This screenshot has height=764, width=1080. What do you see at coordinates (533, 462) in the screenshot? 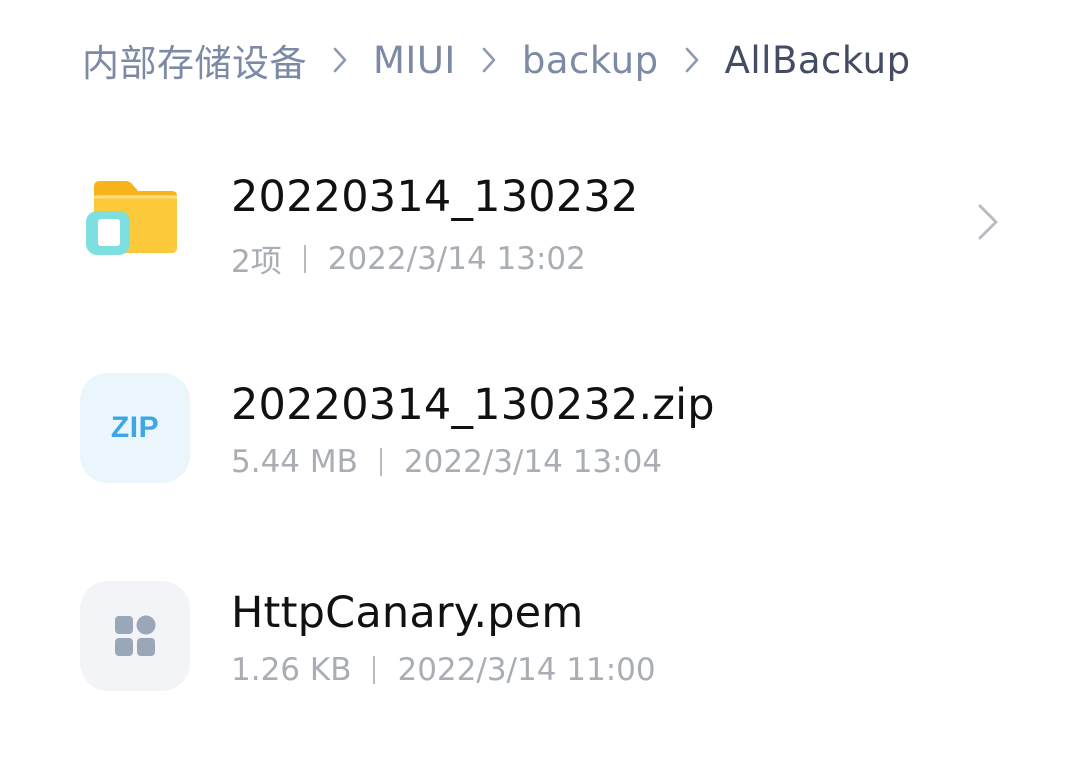
I see `file-modified-date: 2022/3/14 13:04` at bounding box center [533, 462].